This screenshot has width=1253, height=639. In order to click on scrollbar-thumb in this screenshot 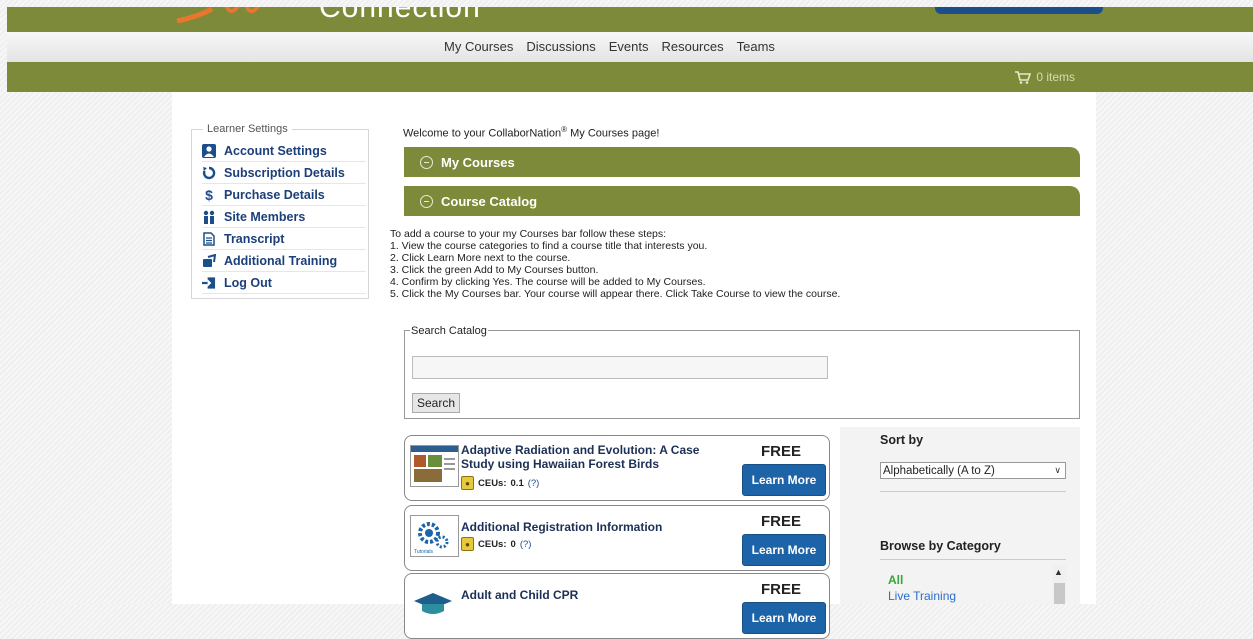, I will do `click(1059, 593)`.